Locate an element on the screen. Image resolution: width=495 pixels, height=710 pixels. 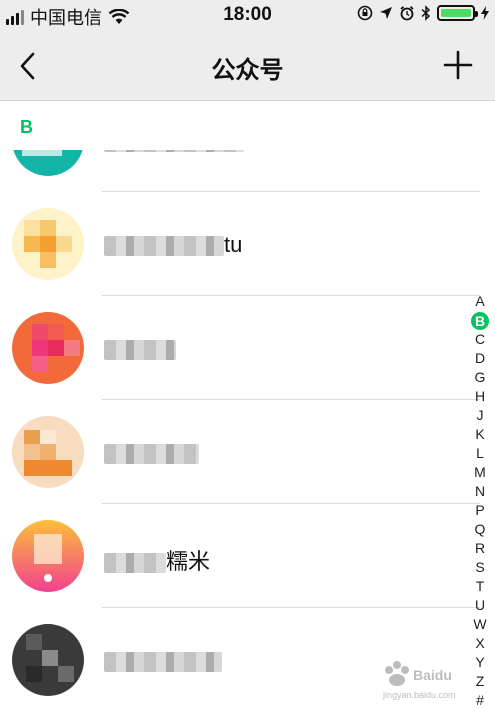
charging-icon is located at coordinates (485, 13).